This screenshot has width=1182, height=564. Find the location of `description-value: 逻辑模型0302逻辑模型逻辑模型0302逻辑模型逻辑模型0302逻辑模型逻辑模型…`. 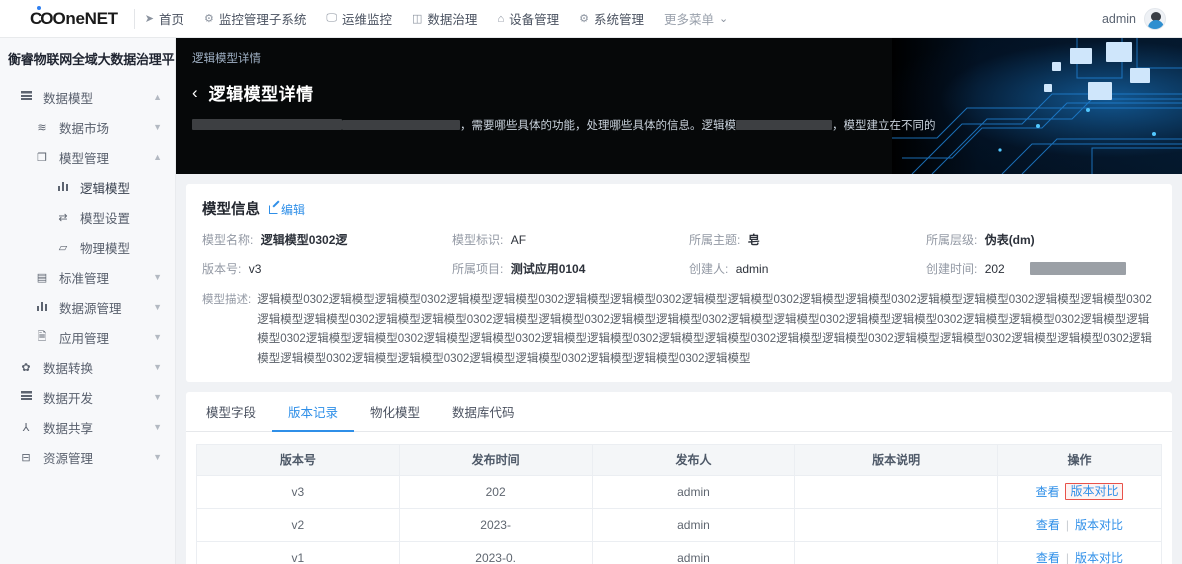

description-value: 逻辑模型0302逻辑模型逻辑模型0302逻辑模型逻辑模型0302逻辑模型逻辑模型… is located at coordinates (704, 329).